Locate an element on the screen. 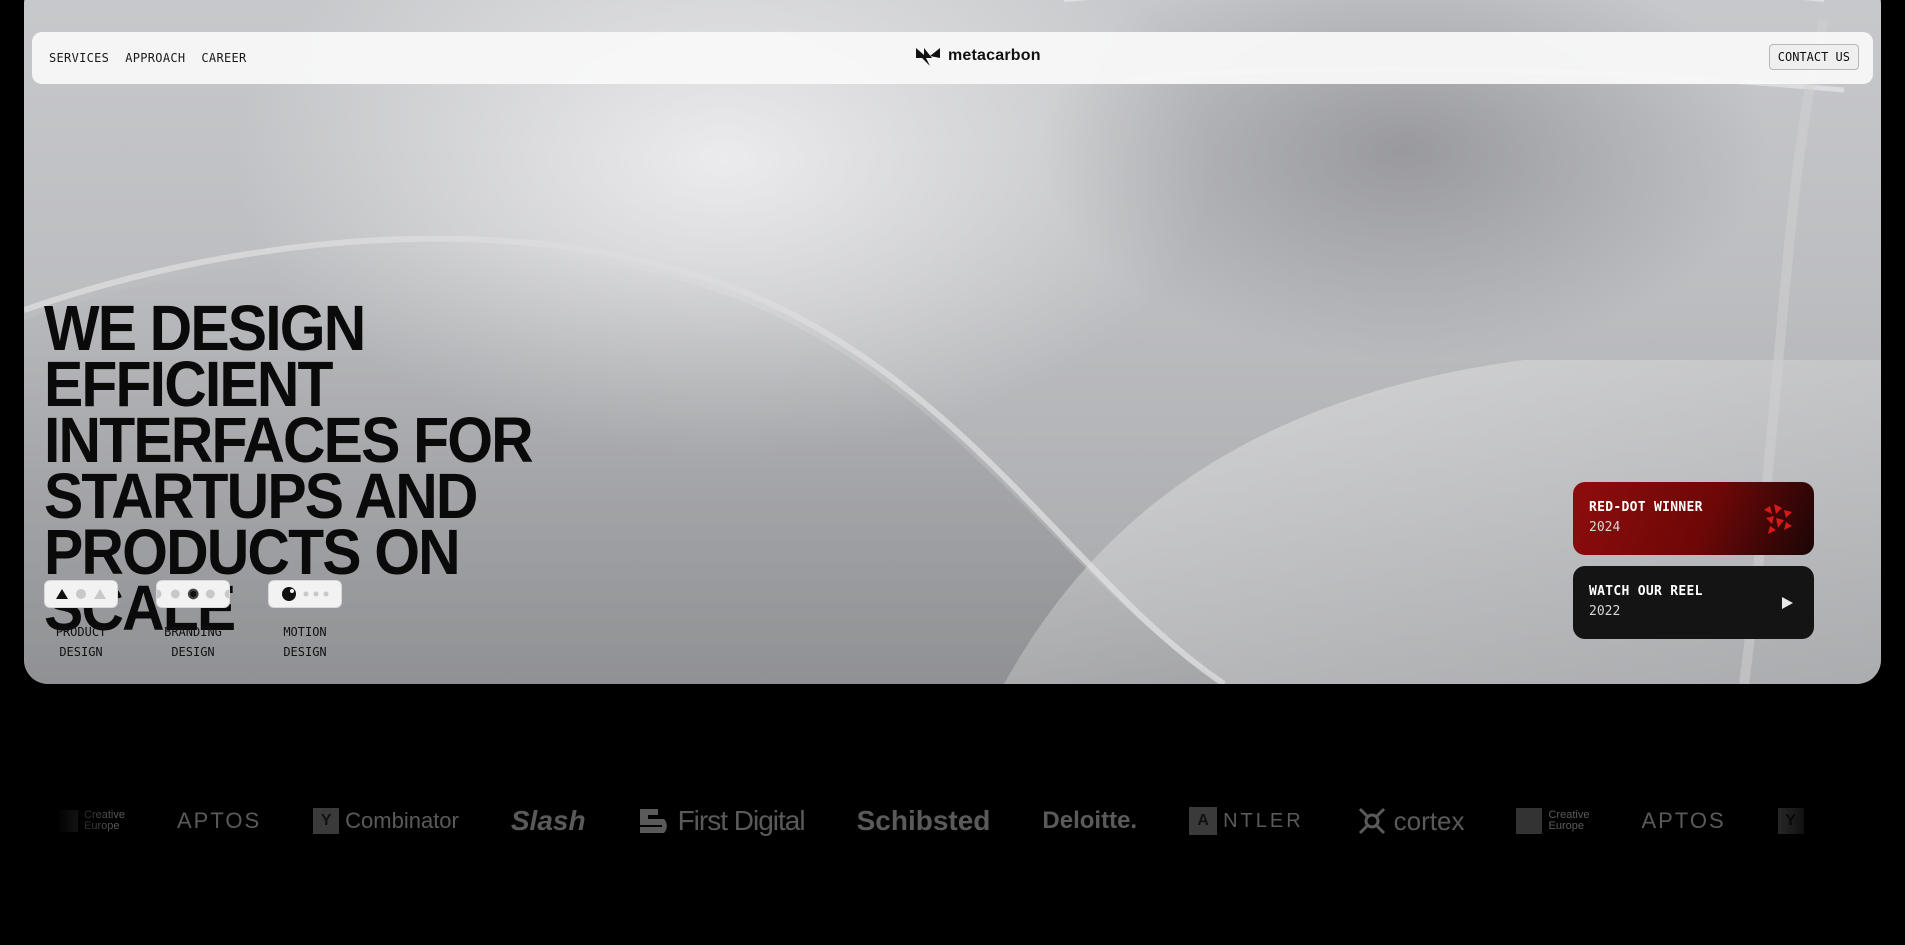  service-label: MOTION DESIGN is located at coordinates (304, 642).